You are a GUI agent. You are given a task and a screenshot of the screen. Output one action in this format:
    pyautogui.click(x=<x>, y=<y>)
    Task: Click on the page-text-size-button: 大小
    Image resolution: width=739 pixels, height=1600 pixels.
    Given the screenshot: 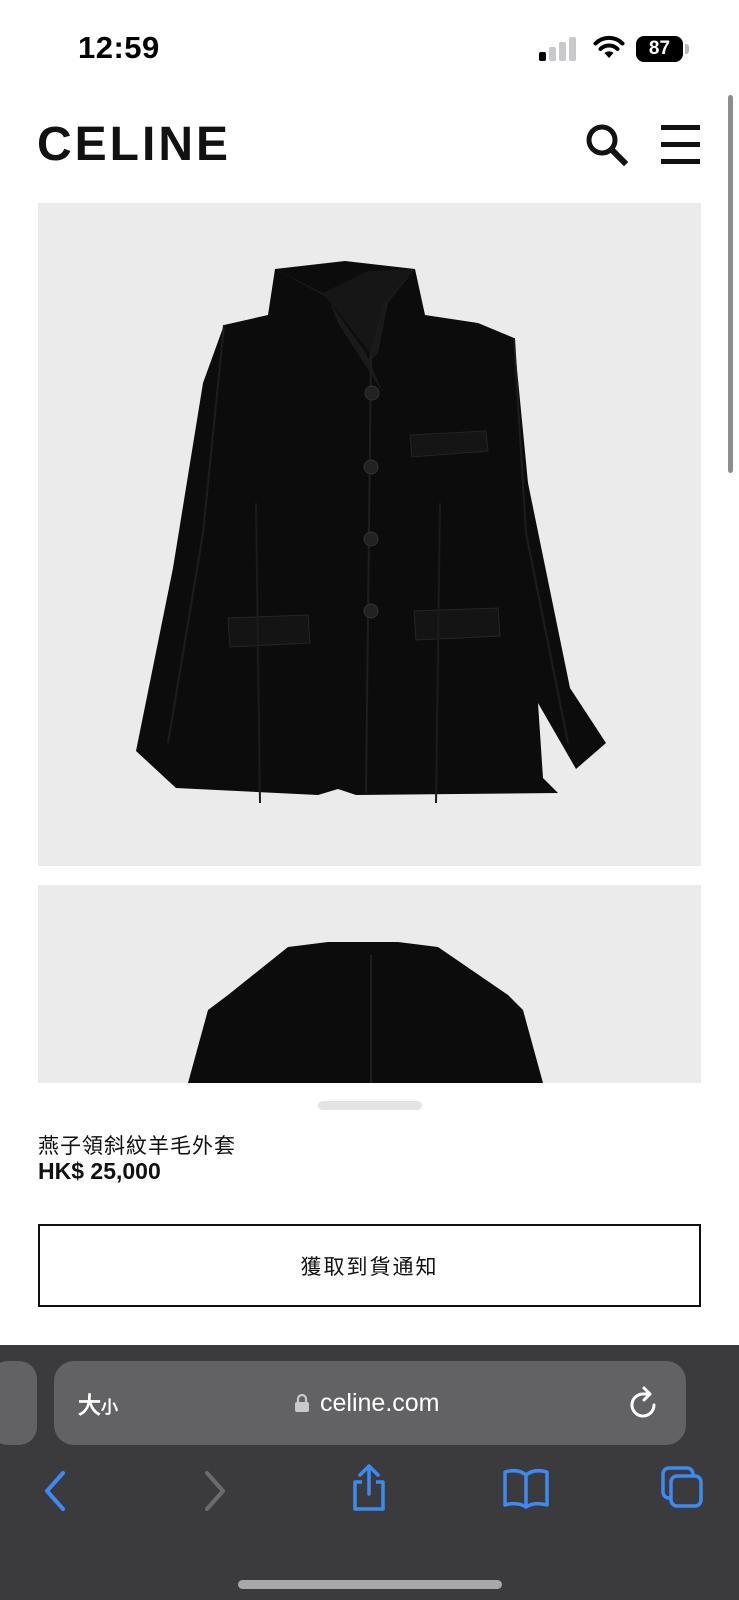 What is the action you would take?
    pyautogui.click(x=98, y=1403)
    